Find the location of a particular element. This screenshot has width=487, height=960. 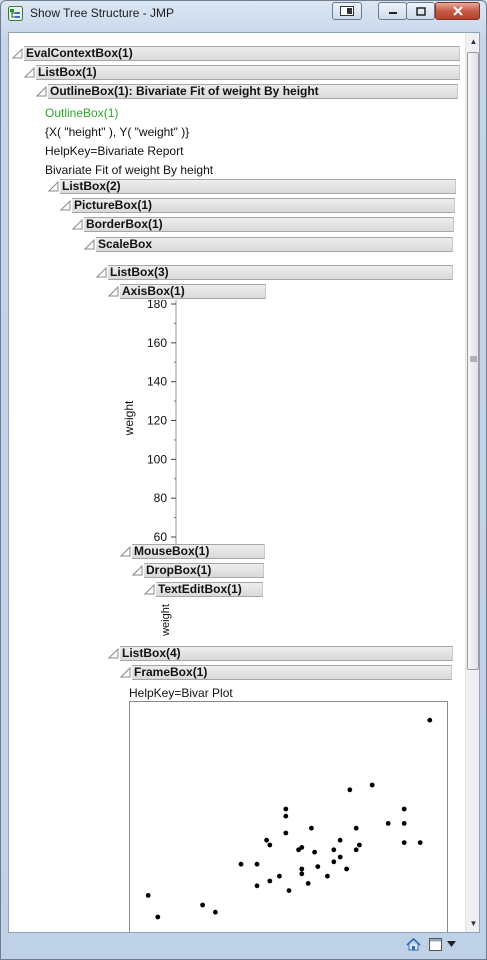

outline-id-text: OutlineBox(1) is located at coordinates (82, 113).